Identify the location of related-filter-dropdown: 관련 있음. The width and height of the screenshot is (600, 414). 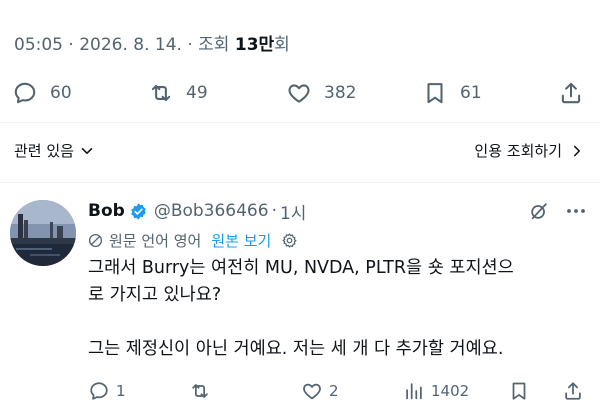
(54, 150).